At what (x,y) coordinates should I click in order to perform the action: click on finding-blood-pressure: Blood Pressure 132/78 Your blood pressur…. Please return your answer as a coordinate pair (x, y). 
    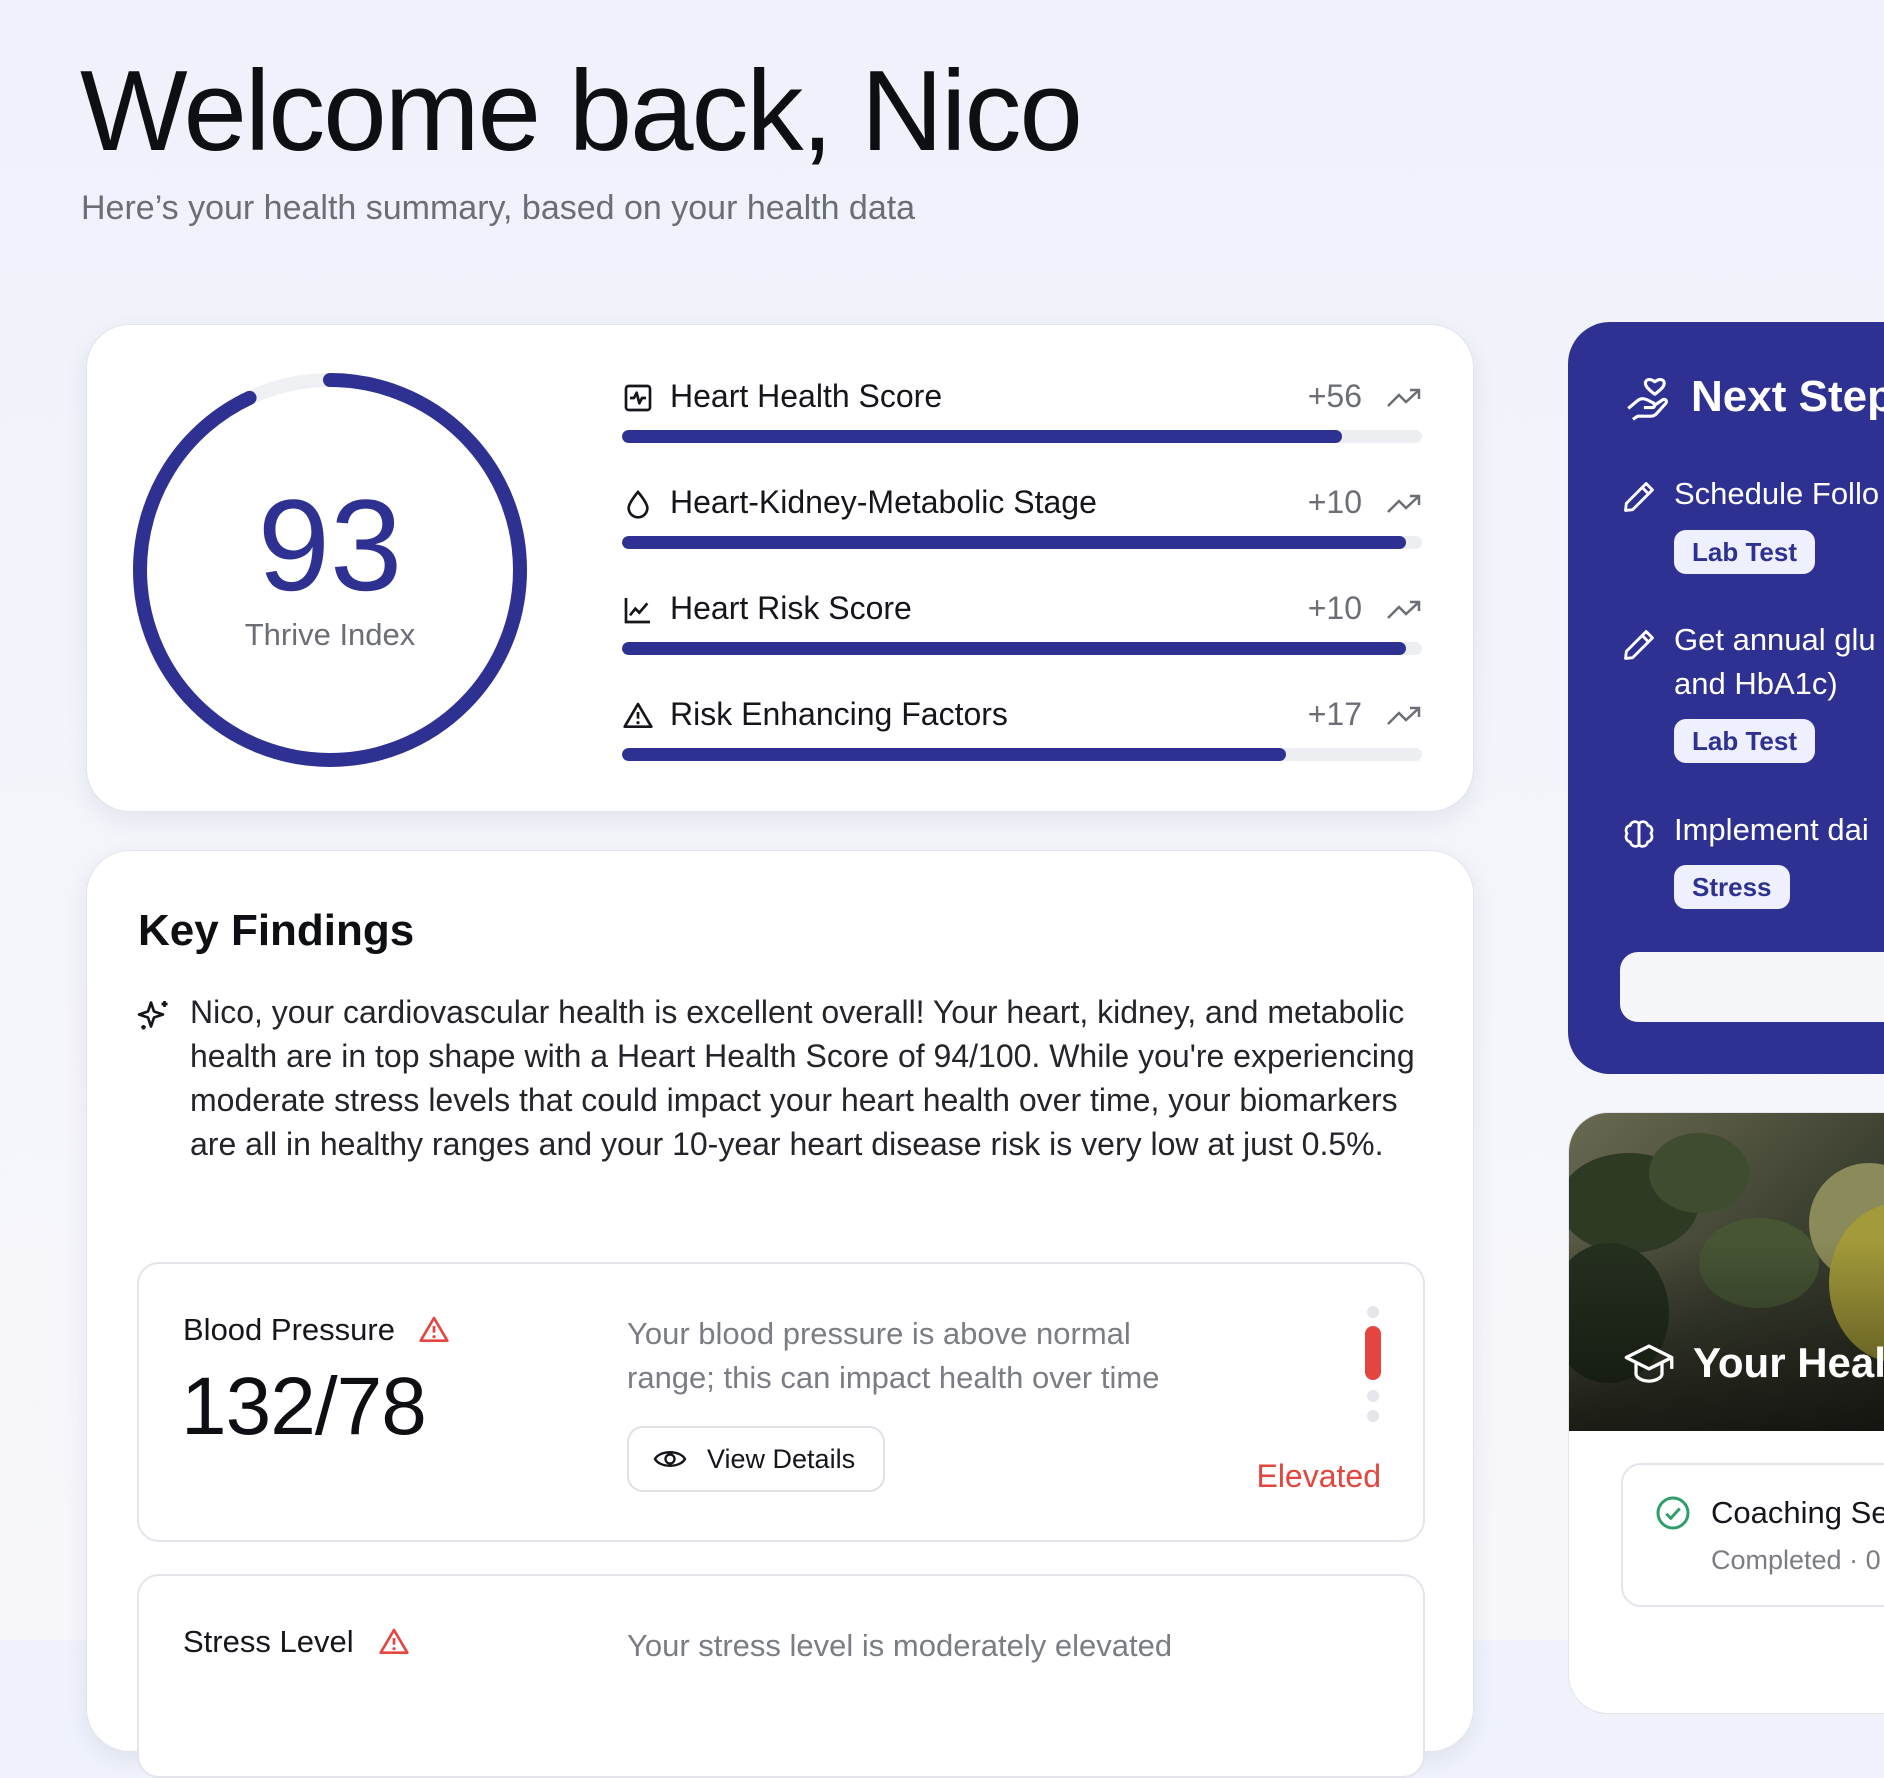
    Looking at the image, I should click on (781, 1402).